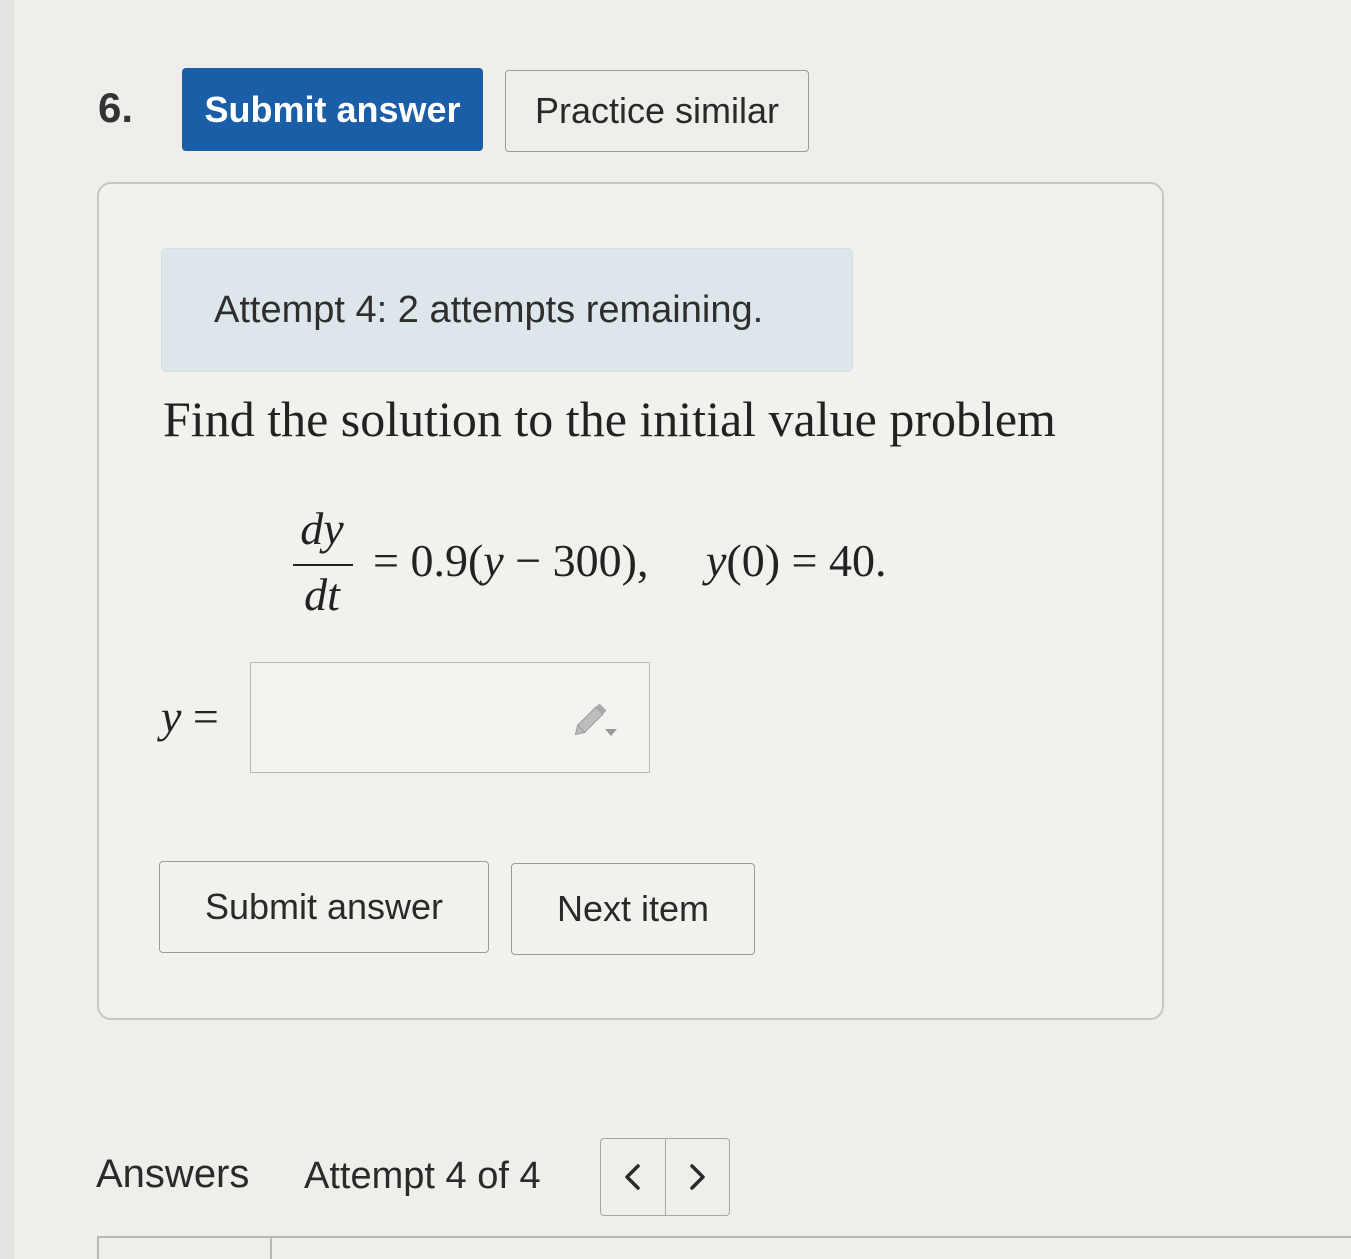  I want to click on rhs-variable: y, so click(493, 560).